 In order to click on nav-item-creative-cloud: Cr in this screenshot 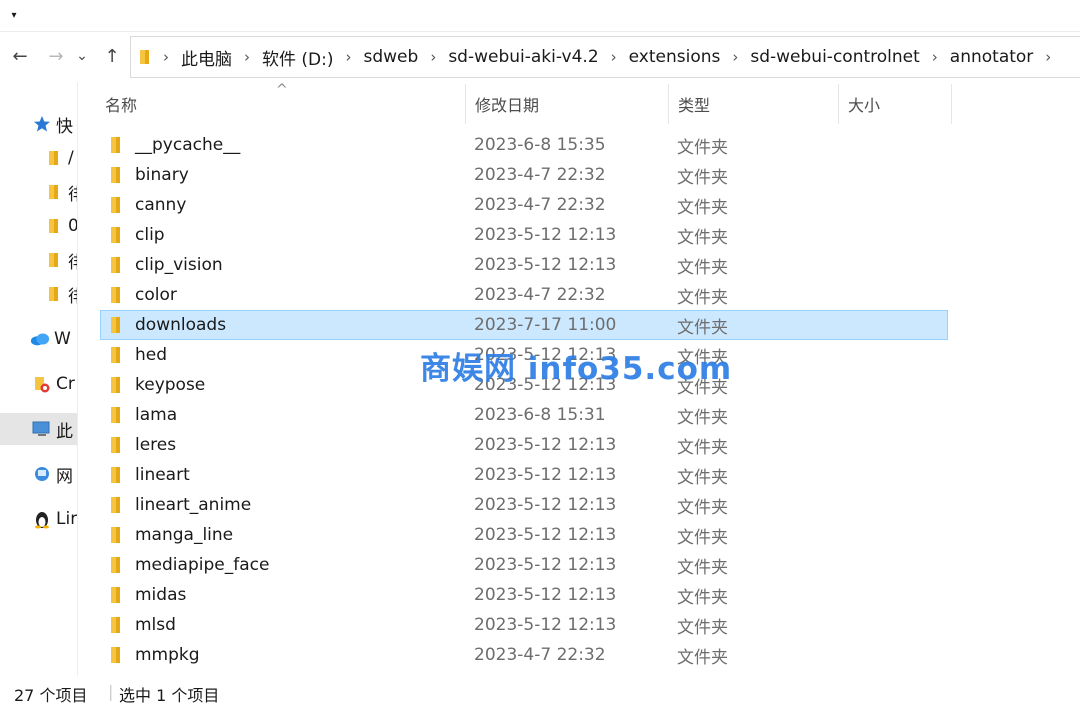, I will do `click(38, 384)`.